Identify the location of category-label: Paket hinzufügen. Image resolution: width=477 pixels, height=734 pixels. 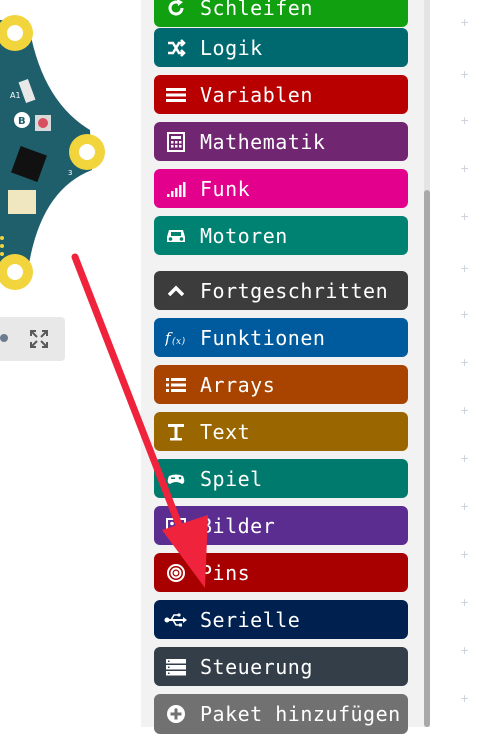
(300, 714).